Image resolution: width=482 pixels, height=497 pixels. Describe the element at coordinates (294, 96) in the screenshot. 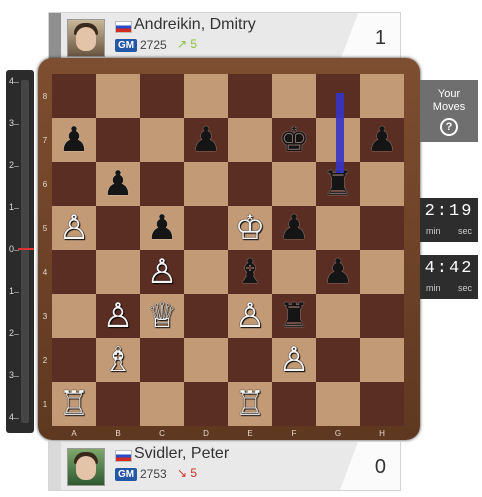

I see `square-f8` at that location.